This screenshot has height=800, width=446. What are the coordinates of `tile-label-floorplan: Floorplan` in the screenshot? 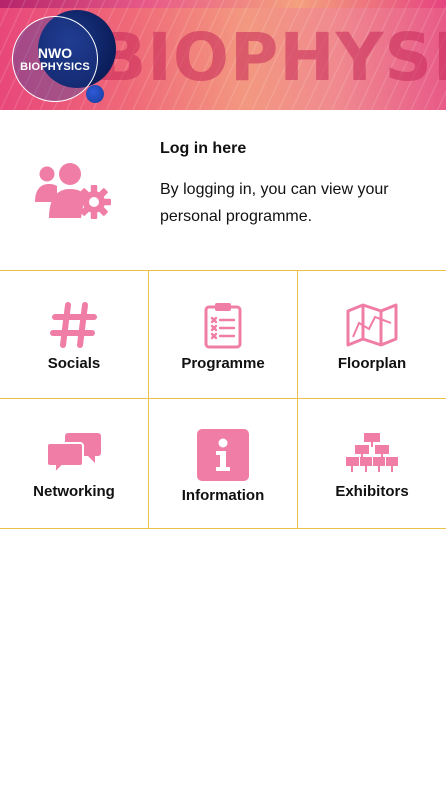 It's located at (372, 363).